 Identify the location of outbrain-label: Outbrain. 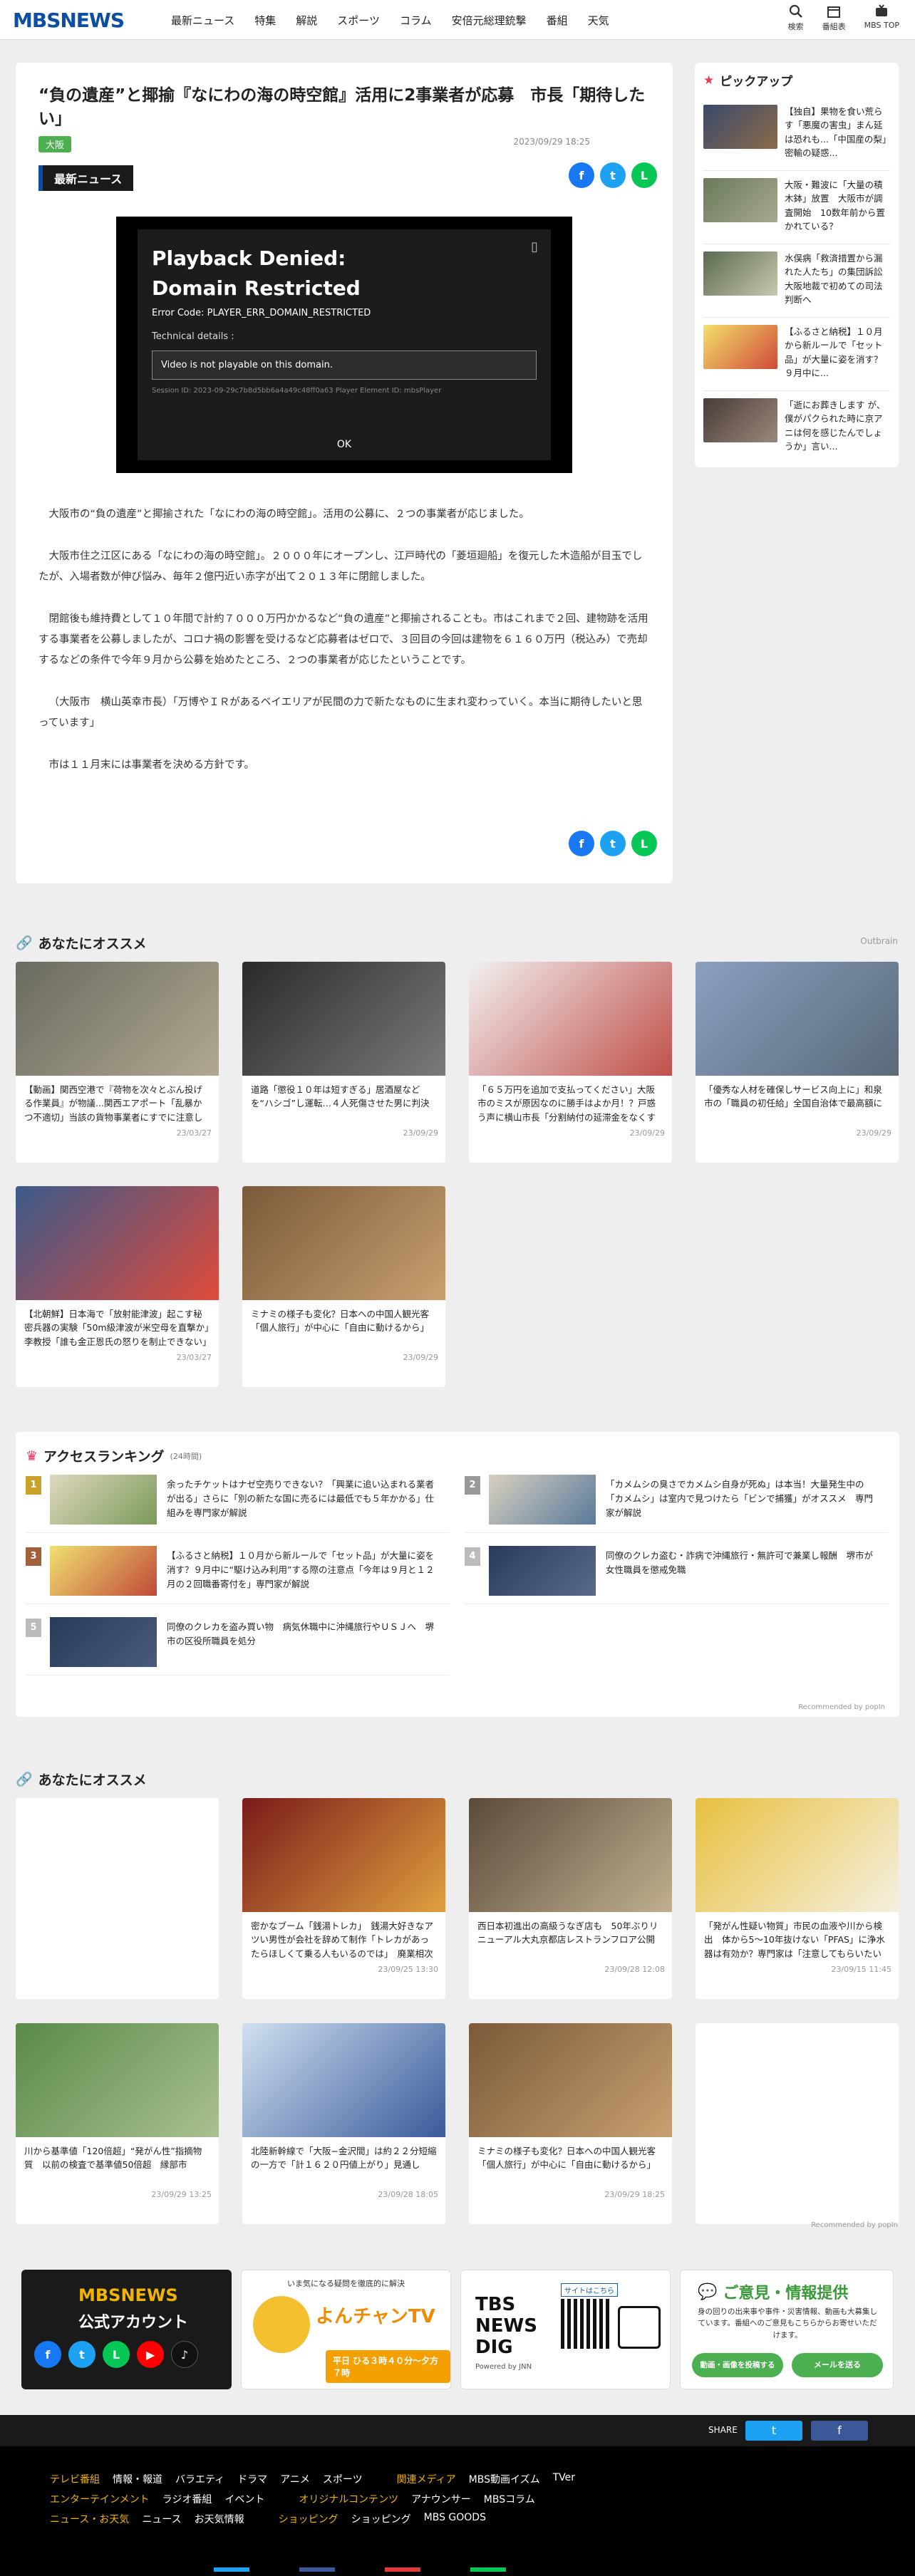
(879, 941).